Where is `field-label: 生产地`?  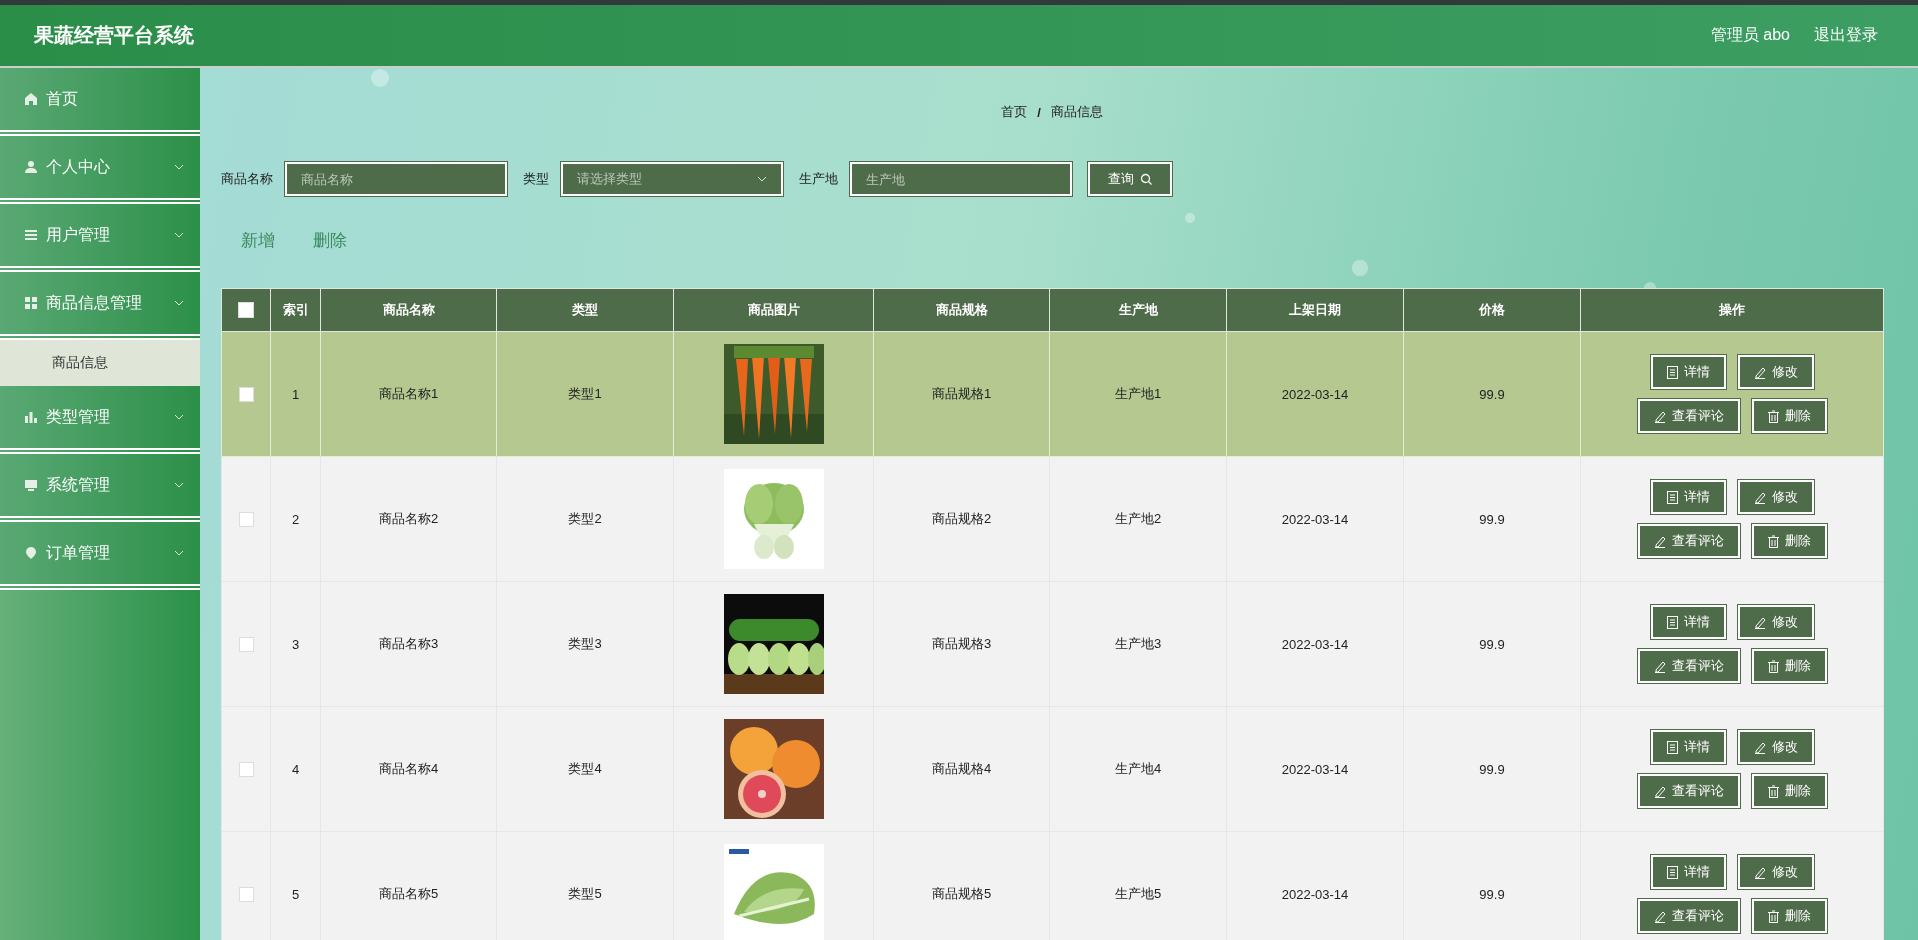 field-label: 生产地 is located at coordinates (818, 179).